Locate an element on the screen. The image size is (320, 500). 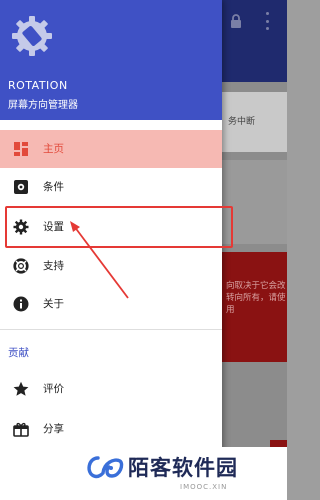
menu-item-rate: 评价 is located at coordinates (111, 389).